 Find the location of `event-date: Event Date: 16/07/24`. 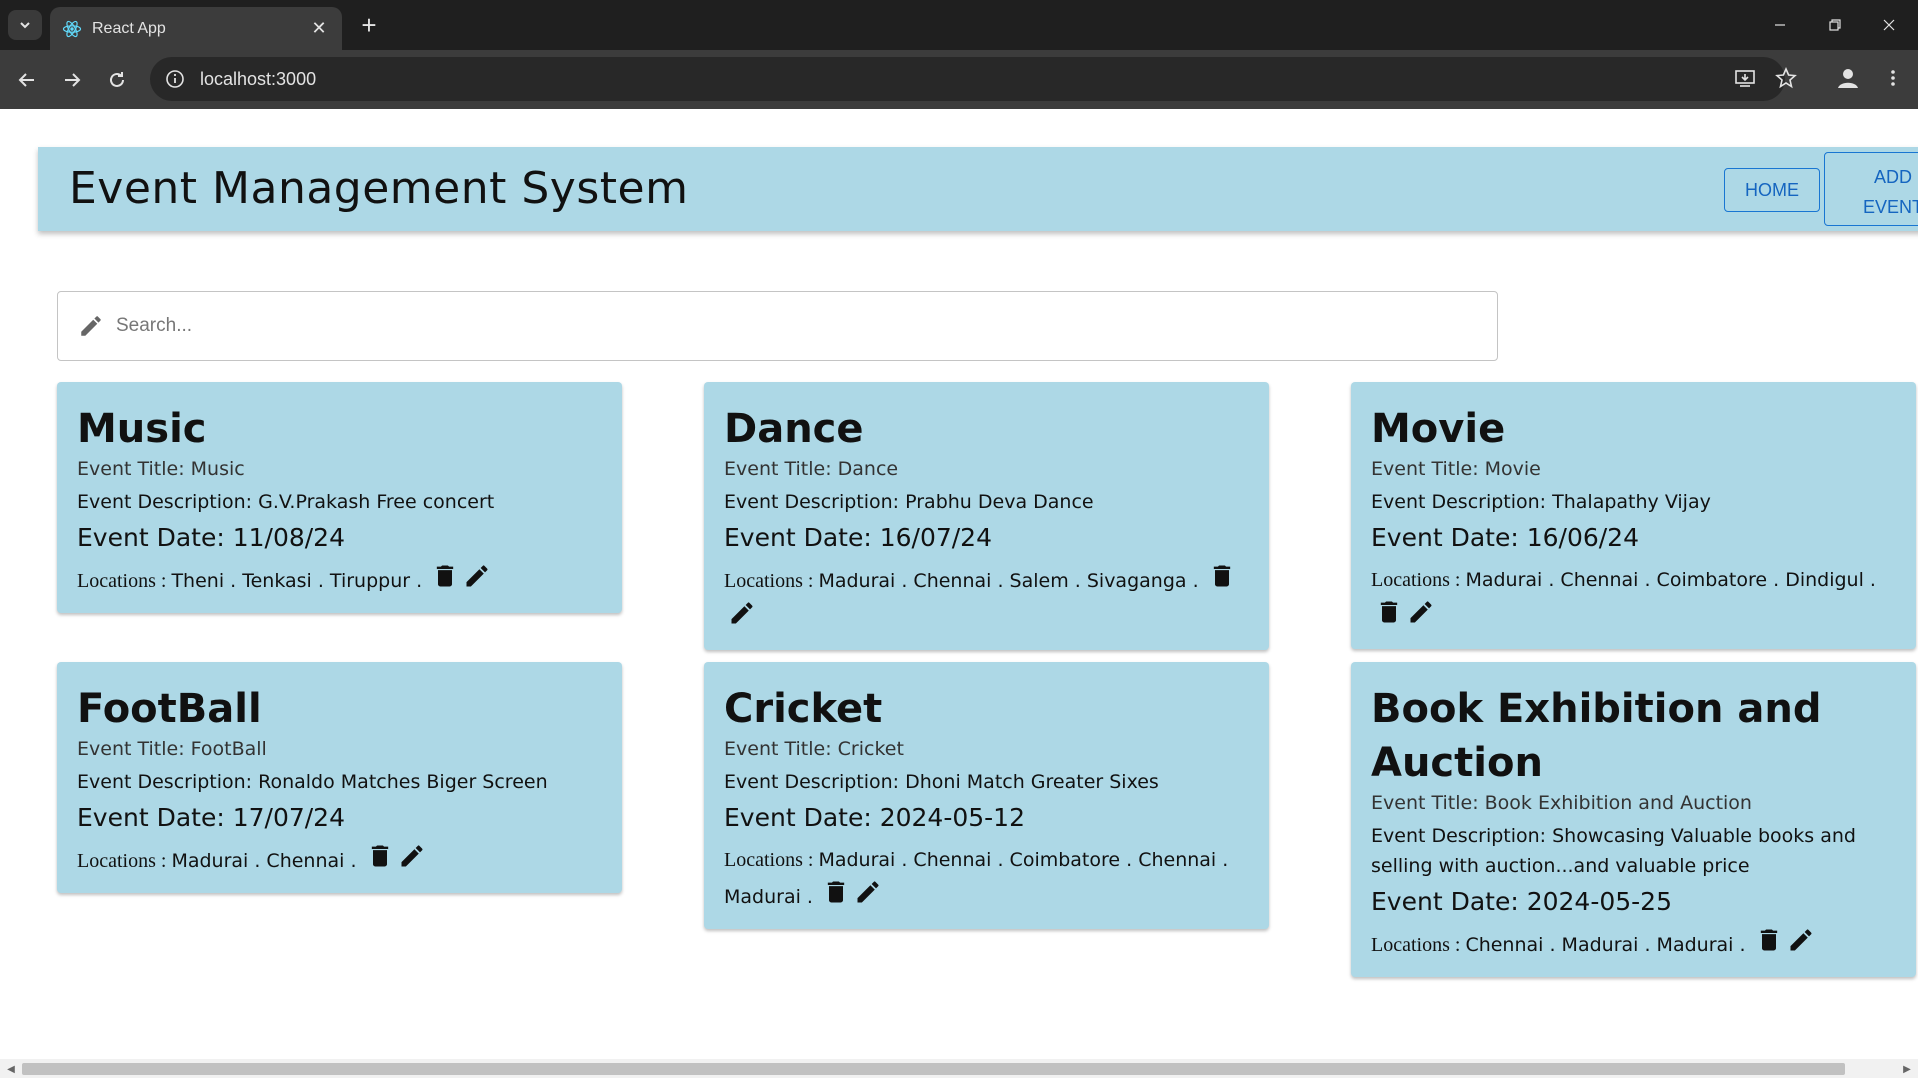

event-date: Event Date: 16/07/24 is located at coordinates (987, 537).